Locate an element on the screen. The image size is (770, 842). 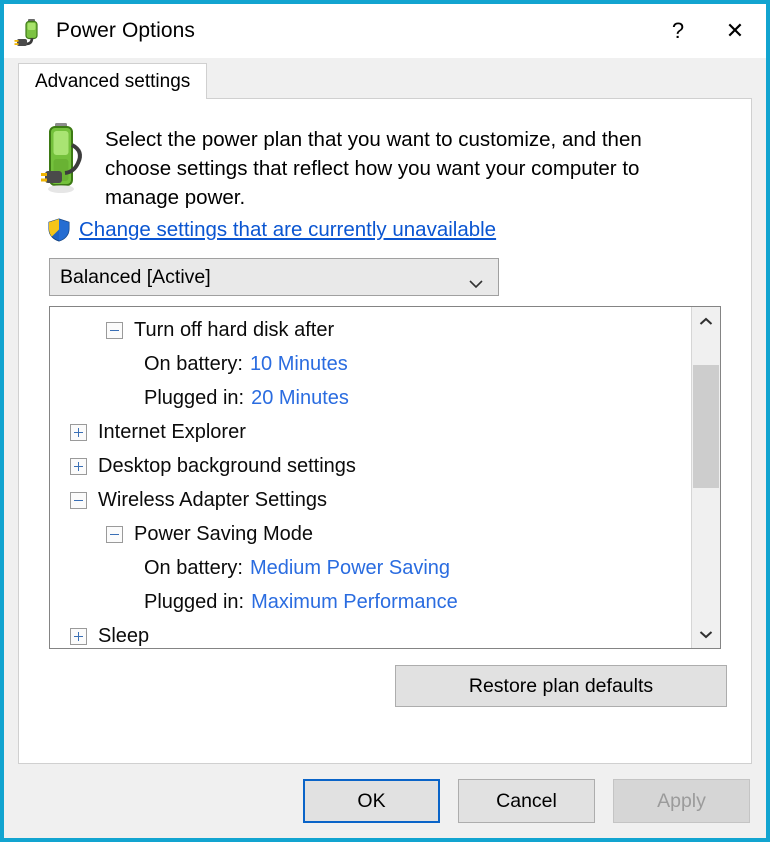
restore-plan-defaults-label: Restore plan defaults is located at coordinates (561, 685).